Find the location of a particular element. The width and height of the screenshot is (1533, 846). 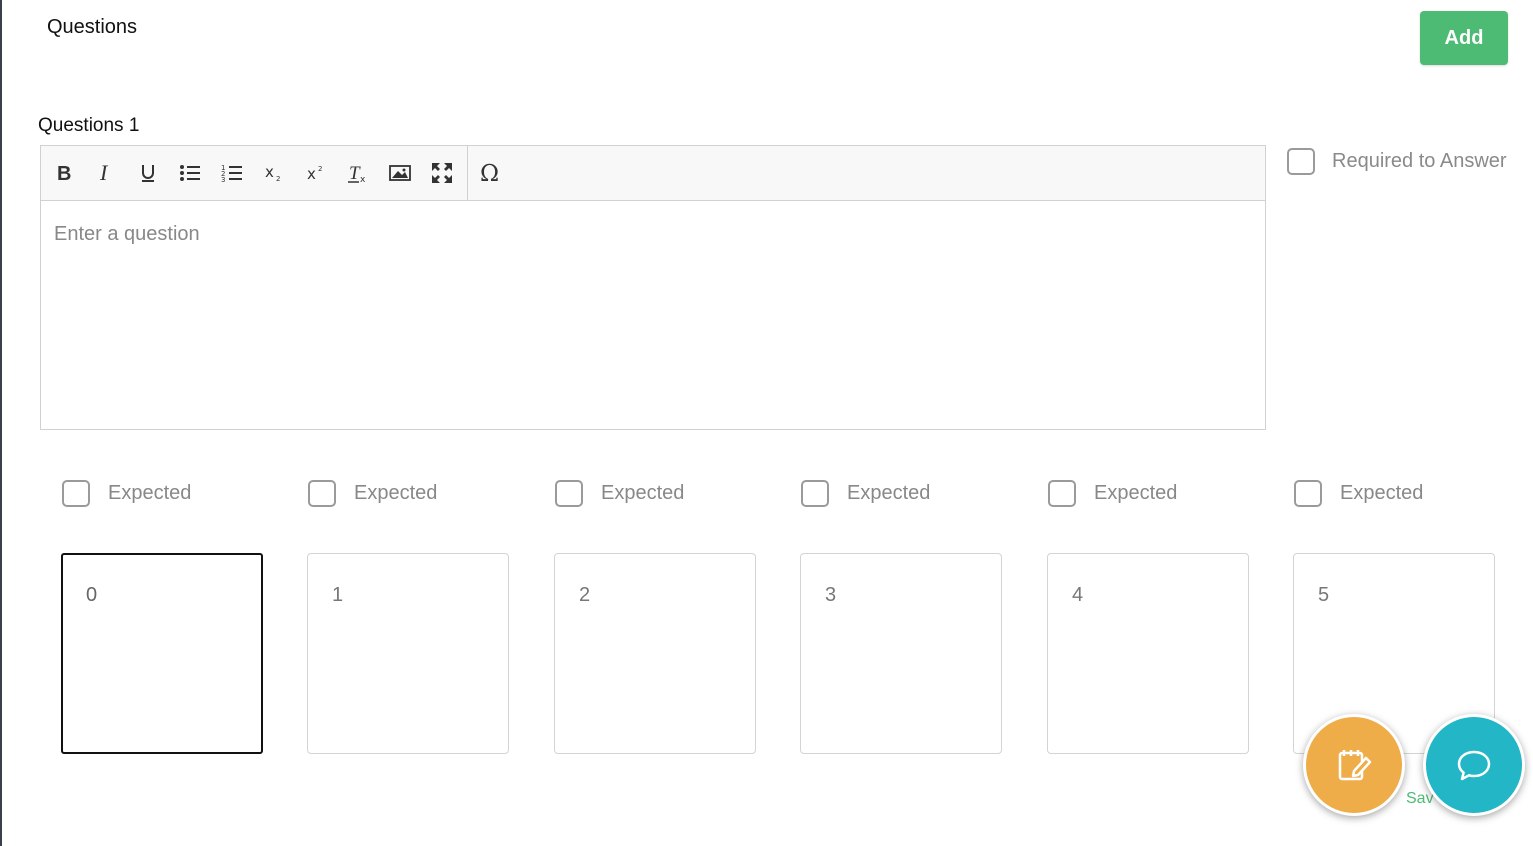

left-border is located at coordinates (1, 423).